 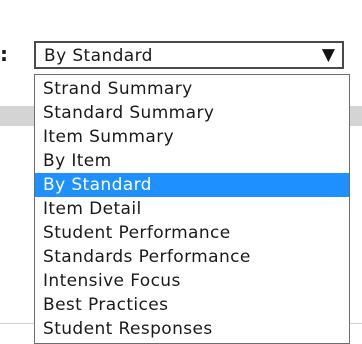 I want to click on option-student-performance: Student Performance, so click(x=192, y=233).